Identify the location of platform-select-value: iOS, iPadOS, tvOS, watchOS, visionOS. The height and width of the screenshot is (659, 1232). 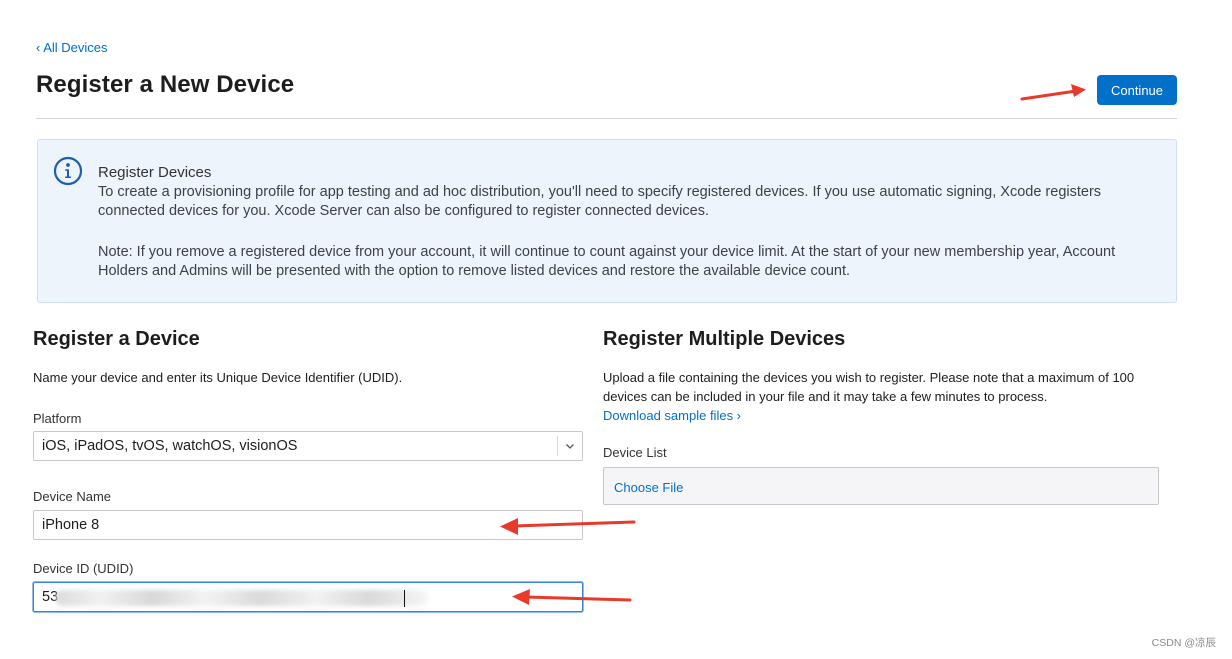
(170, 446).